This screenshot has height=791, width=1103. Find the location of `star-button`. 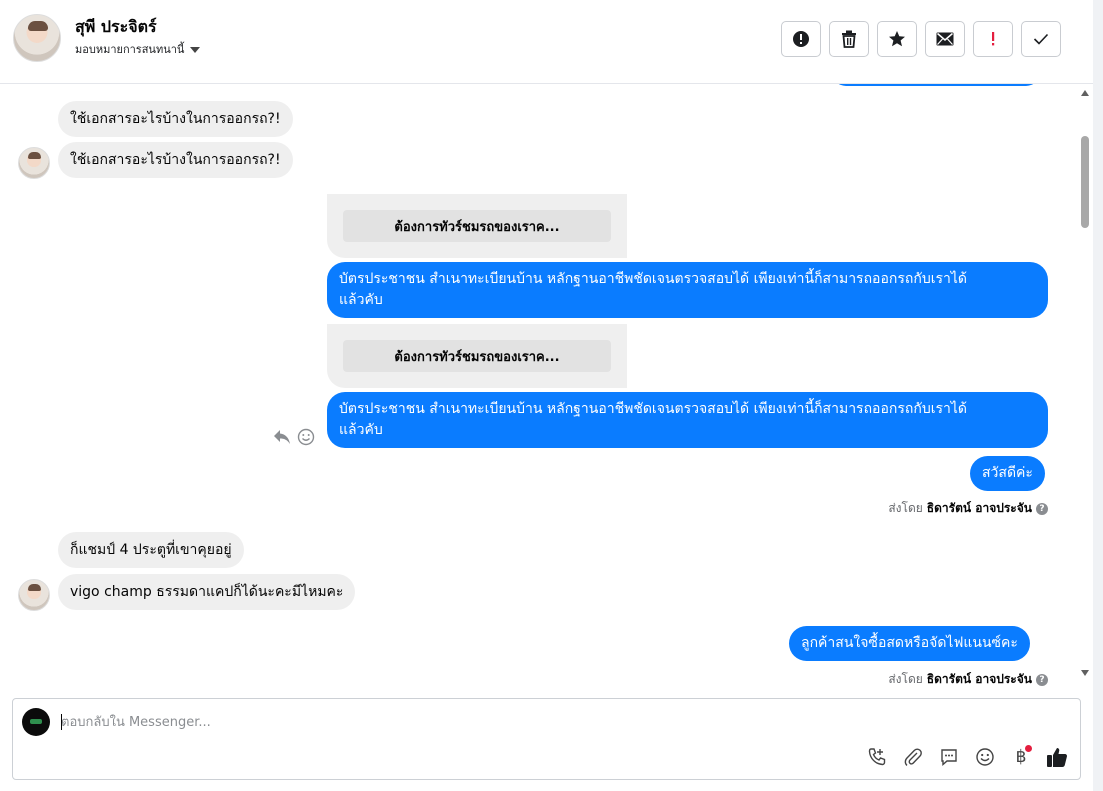

star-button is located at coordinates (897, 39).